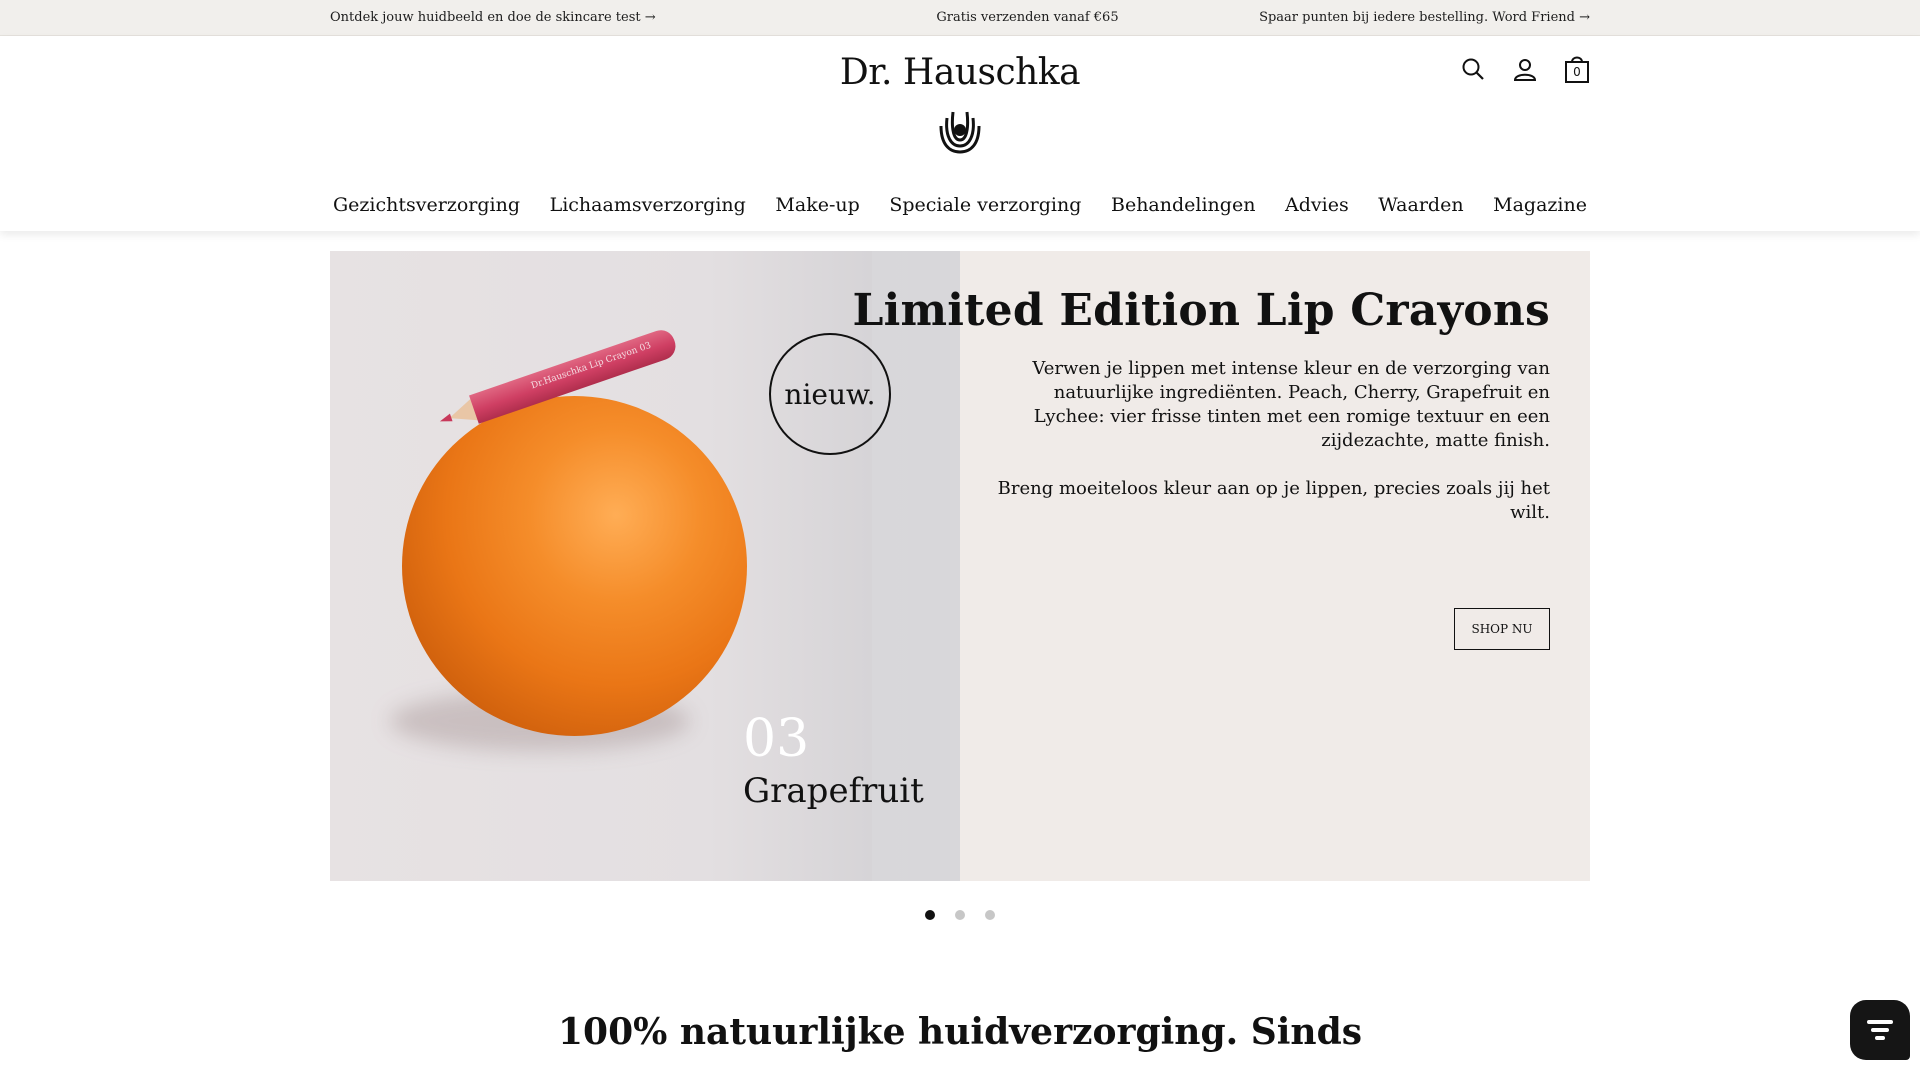 The width and height of the screenshot is (1920, 1080). What do you see at coordinates (830, 394) in the screenshot?
I see `new-badge: nieuw.` at bounding box center [830, 394].